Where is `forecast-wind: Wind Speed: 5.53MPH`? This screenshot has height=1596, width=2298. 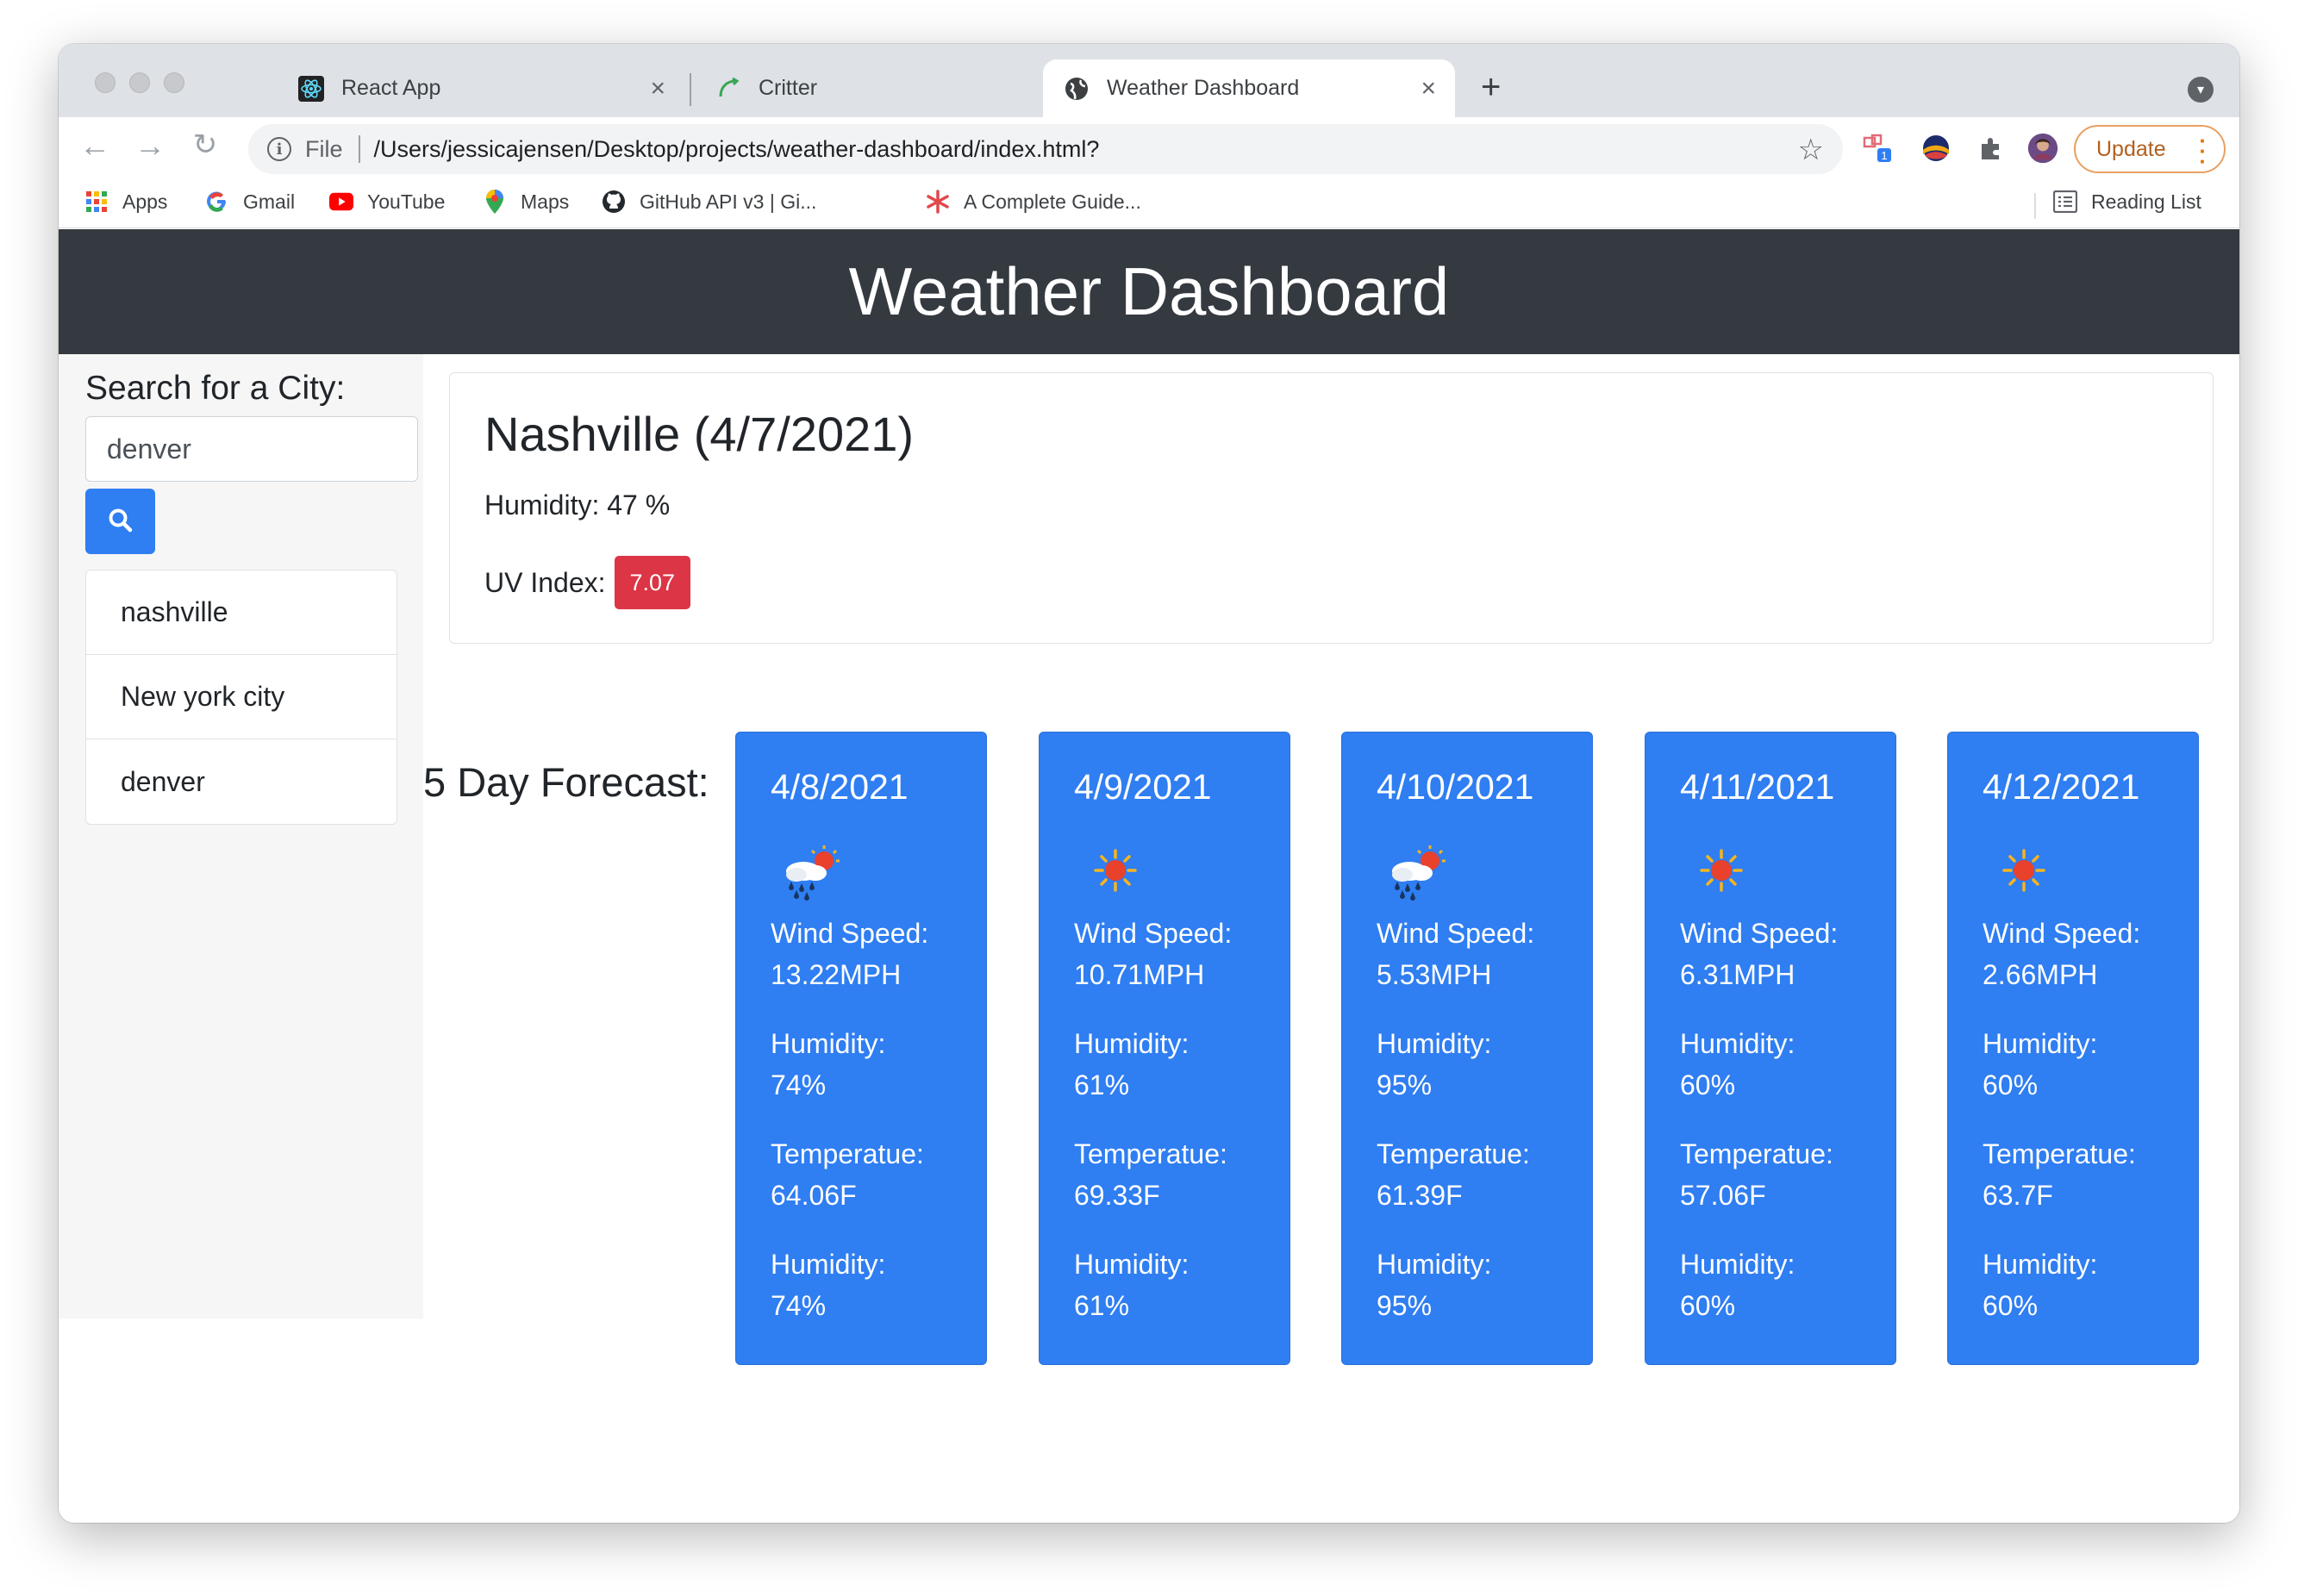 forecast-wind: Wind Speed: 5.53MPH is located at coordinates (1455, 954).